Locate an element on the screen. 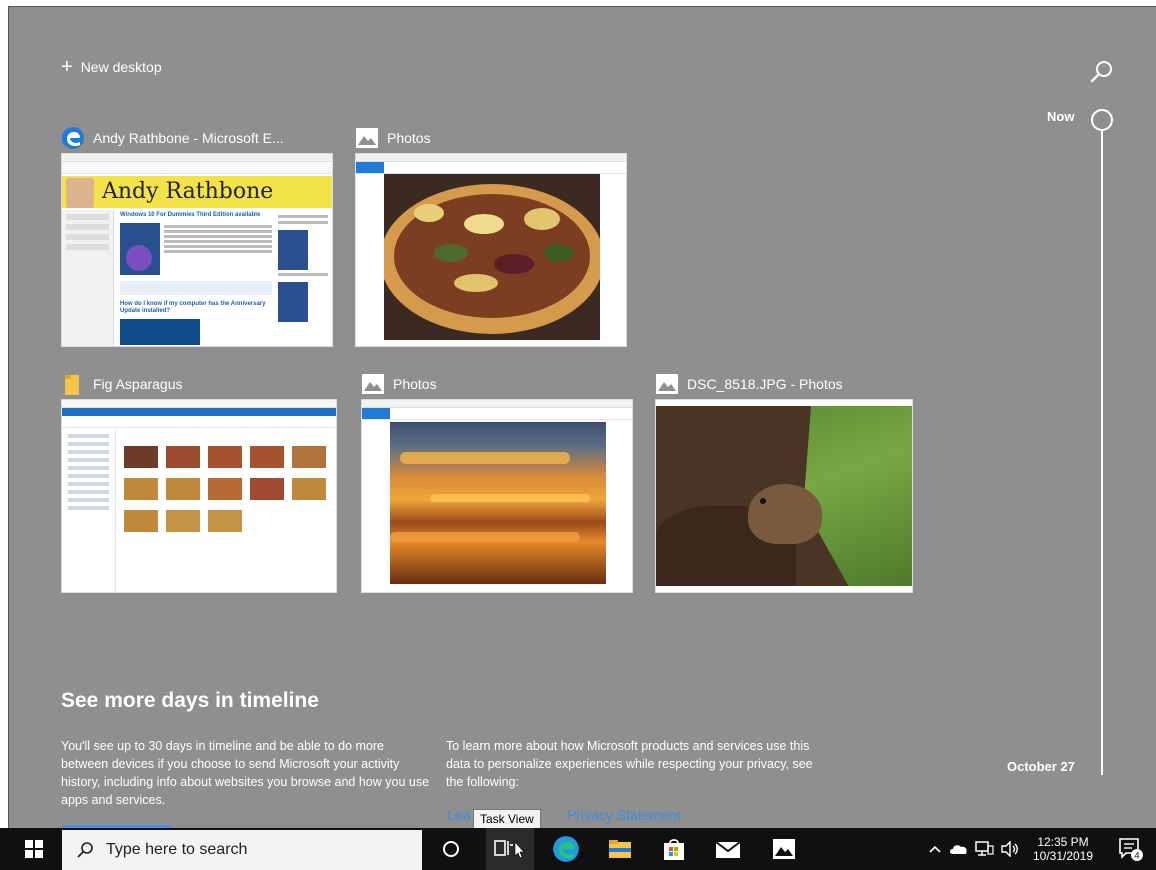 This screenshot has width=1156, height=870. window-card-file-explorer: Fig Asparagus is located at coordinates (199, 482).